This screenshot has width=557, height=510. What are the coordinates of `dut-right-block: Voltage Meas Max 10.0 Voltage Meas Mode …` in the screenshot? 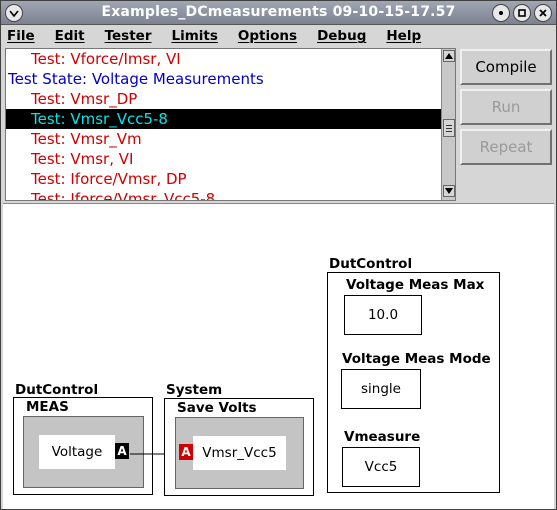 It's located at (413, 382).